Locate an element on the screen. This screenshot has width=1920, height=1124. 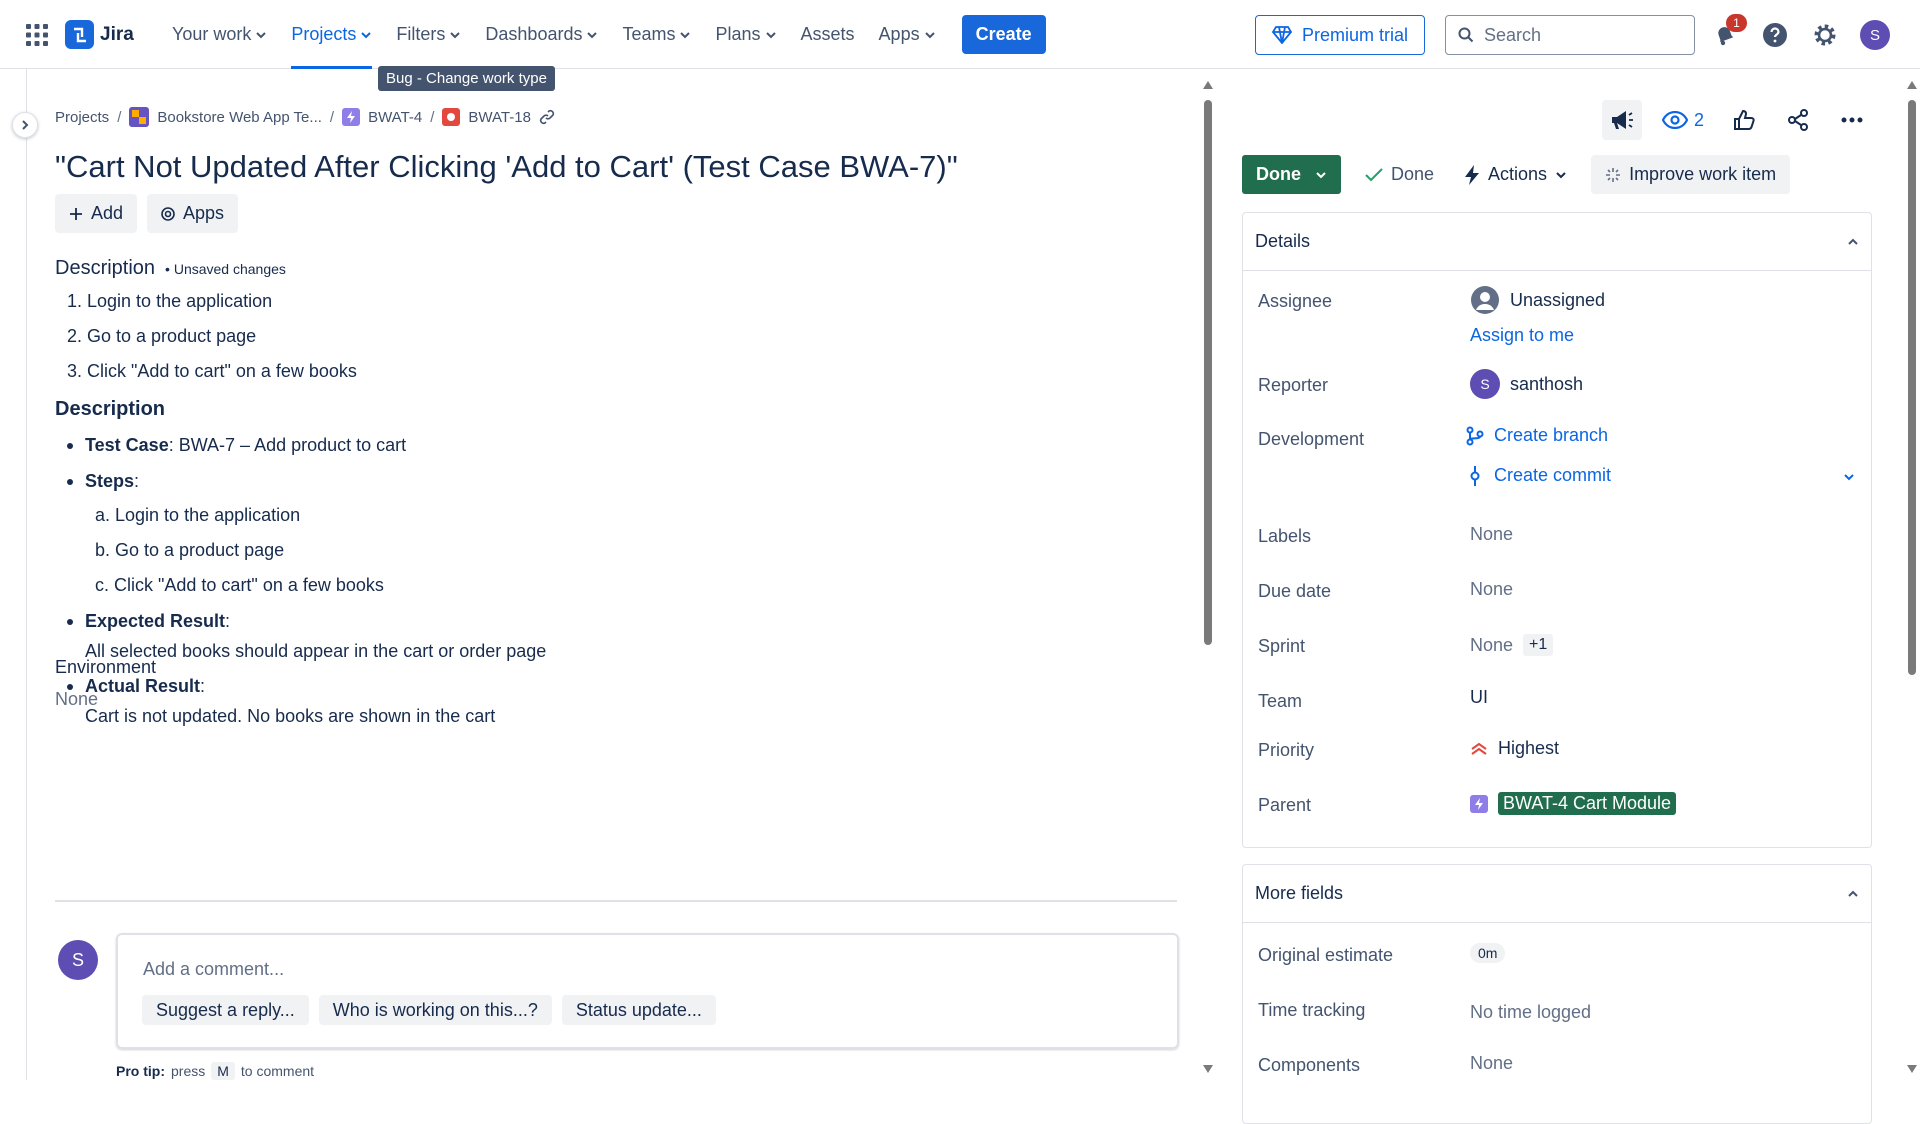
due-date-value: None is located at coordinates (1491, 589).